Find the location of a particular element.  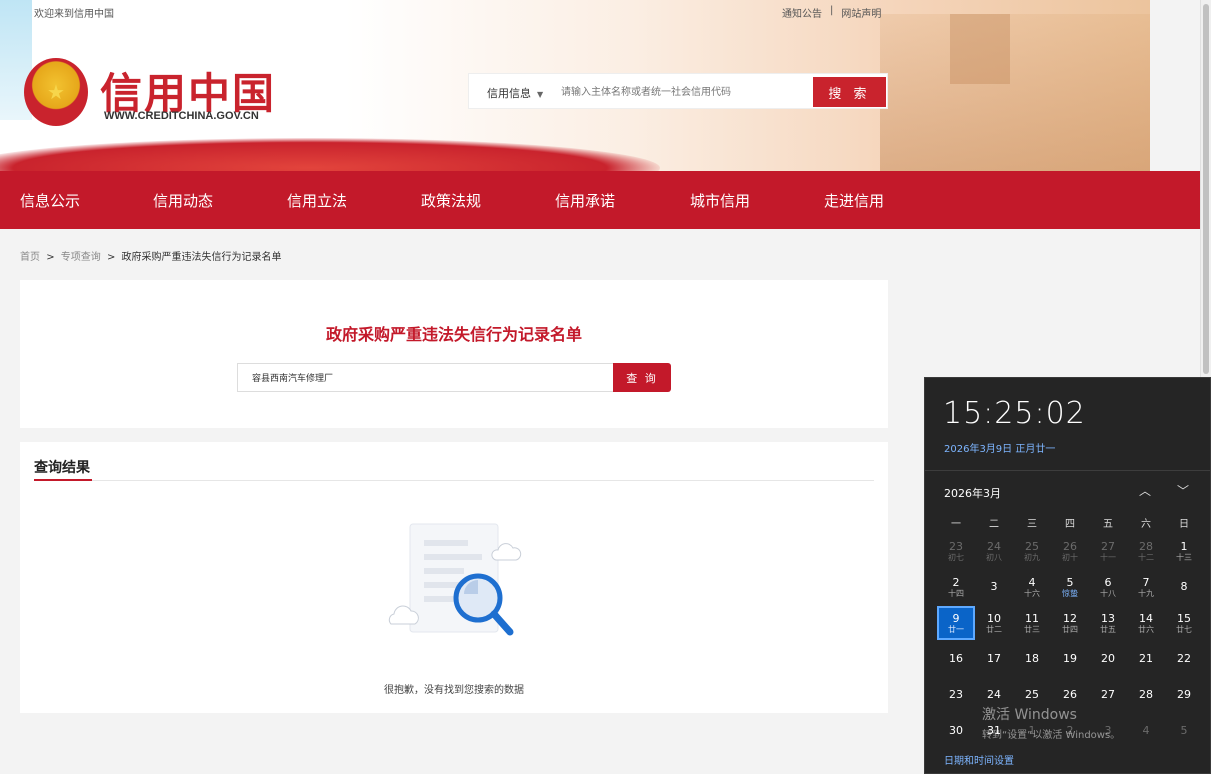

header-search-button: 搜 索 is located at coordinates (849, 92).